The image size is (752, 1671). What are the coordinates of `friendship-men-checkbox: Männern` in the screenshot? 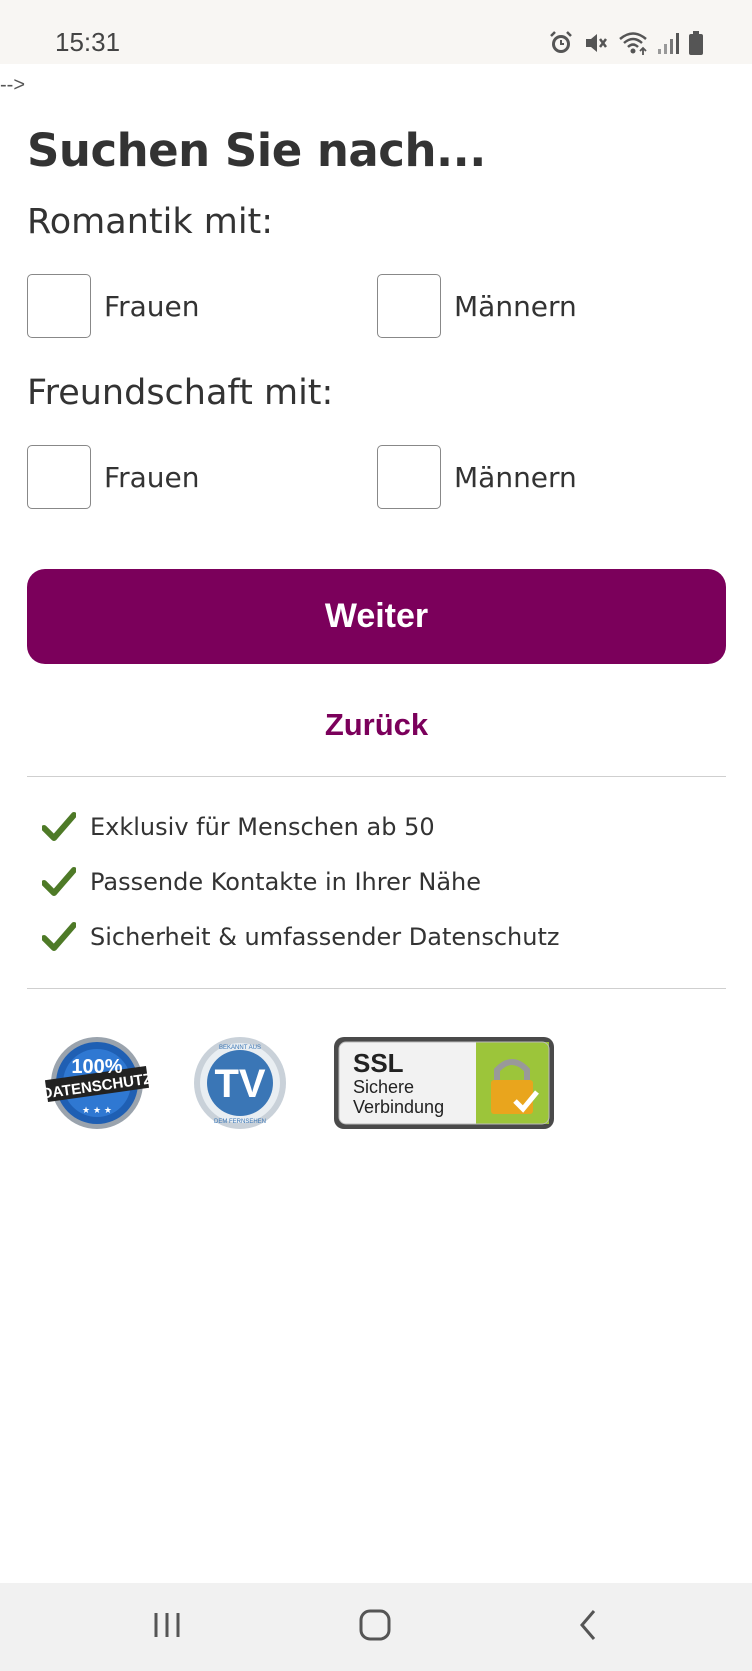 It's located at (477, 477).